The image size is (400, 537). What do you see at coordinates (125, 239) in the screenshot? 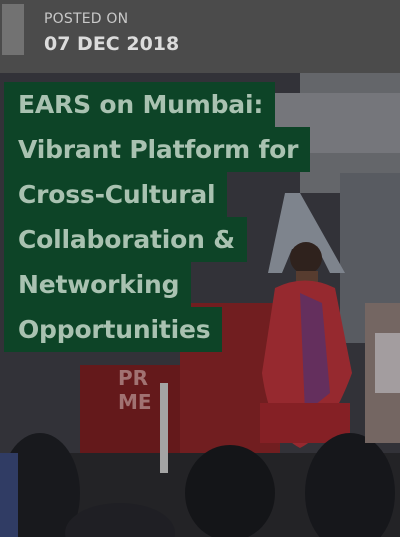
I see `title-line-4: Collaboration &` at bounding box center [125, 239].